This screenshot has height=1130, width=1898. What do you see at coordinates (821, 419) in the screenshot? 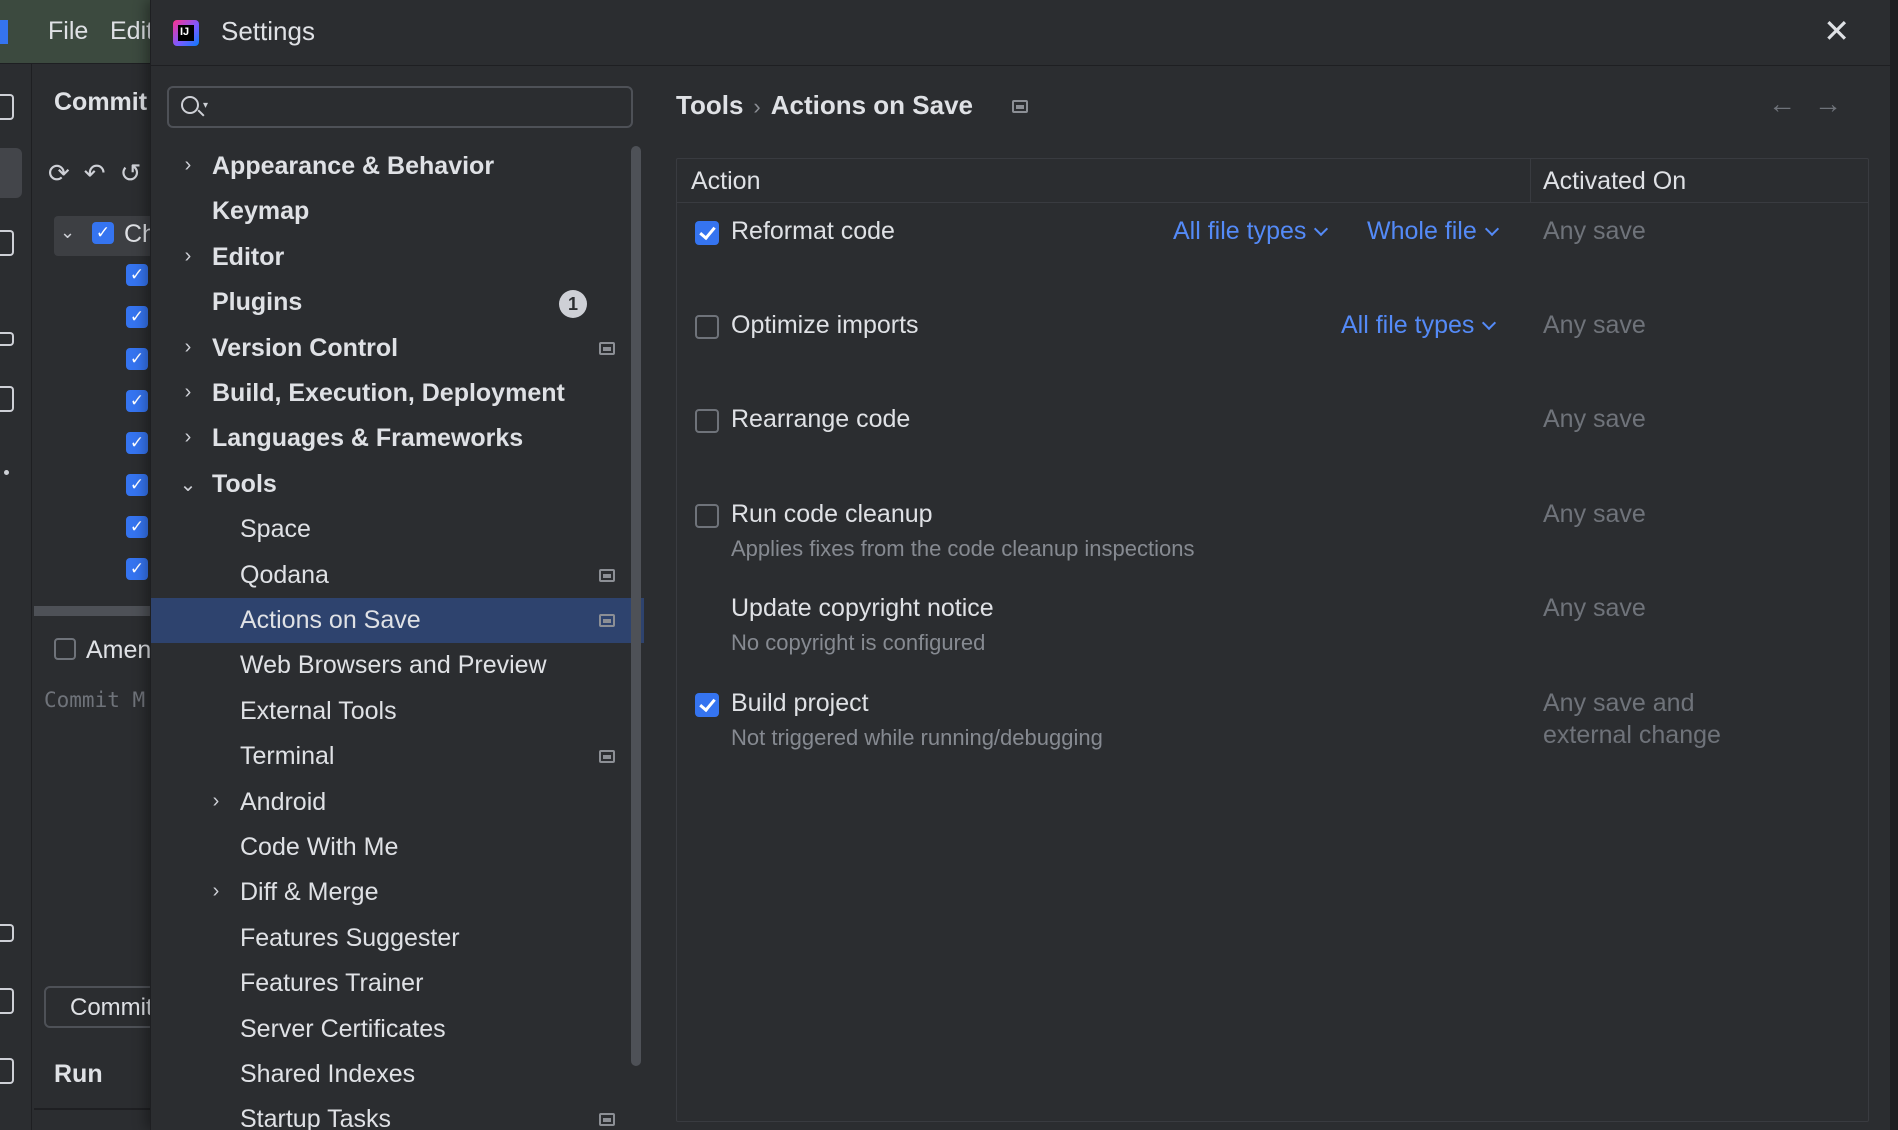
I see `action-label: Rearrange code` at bounding box center [821, 419].